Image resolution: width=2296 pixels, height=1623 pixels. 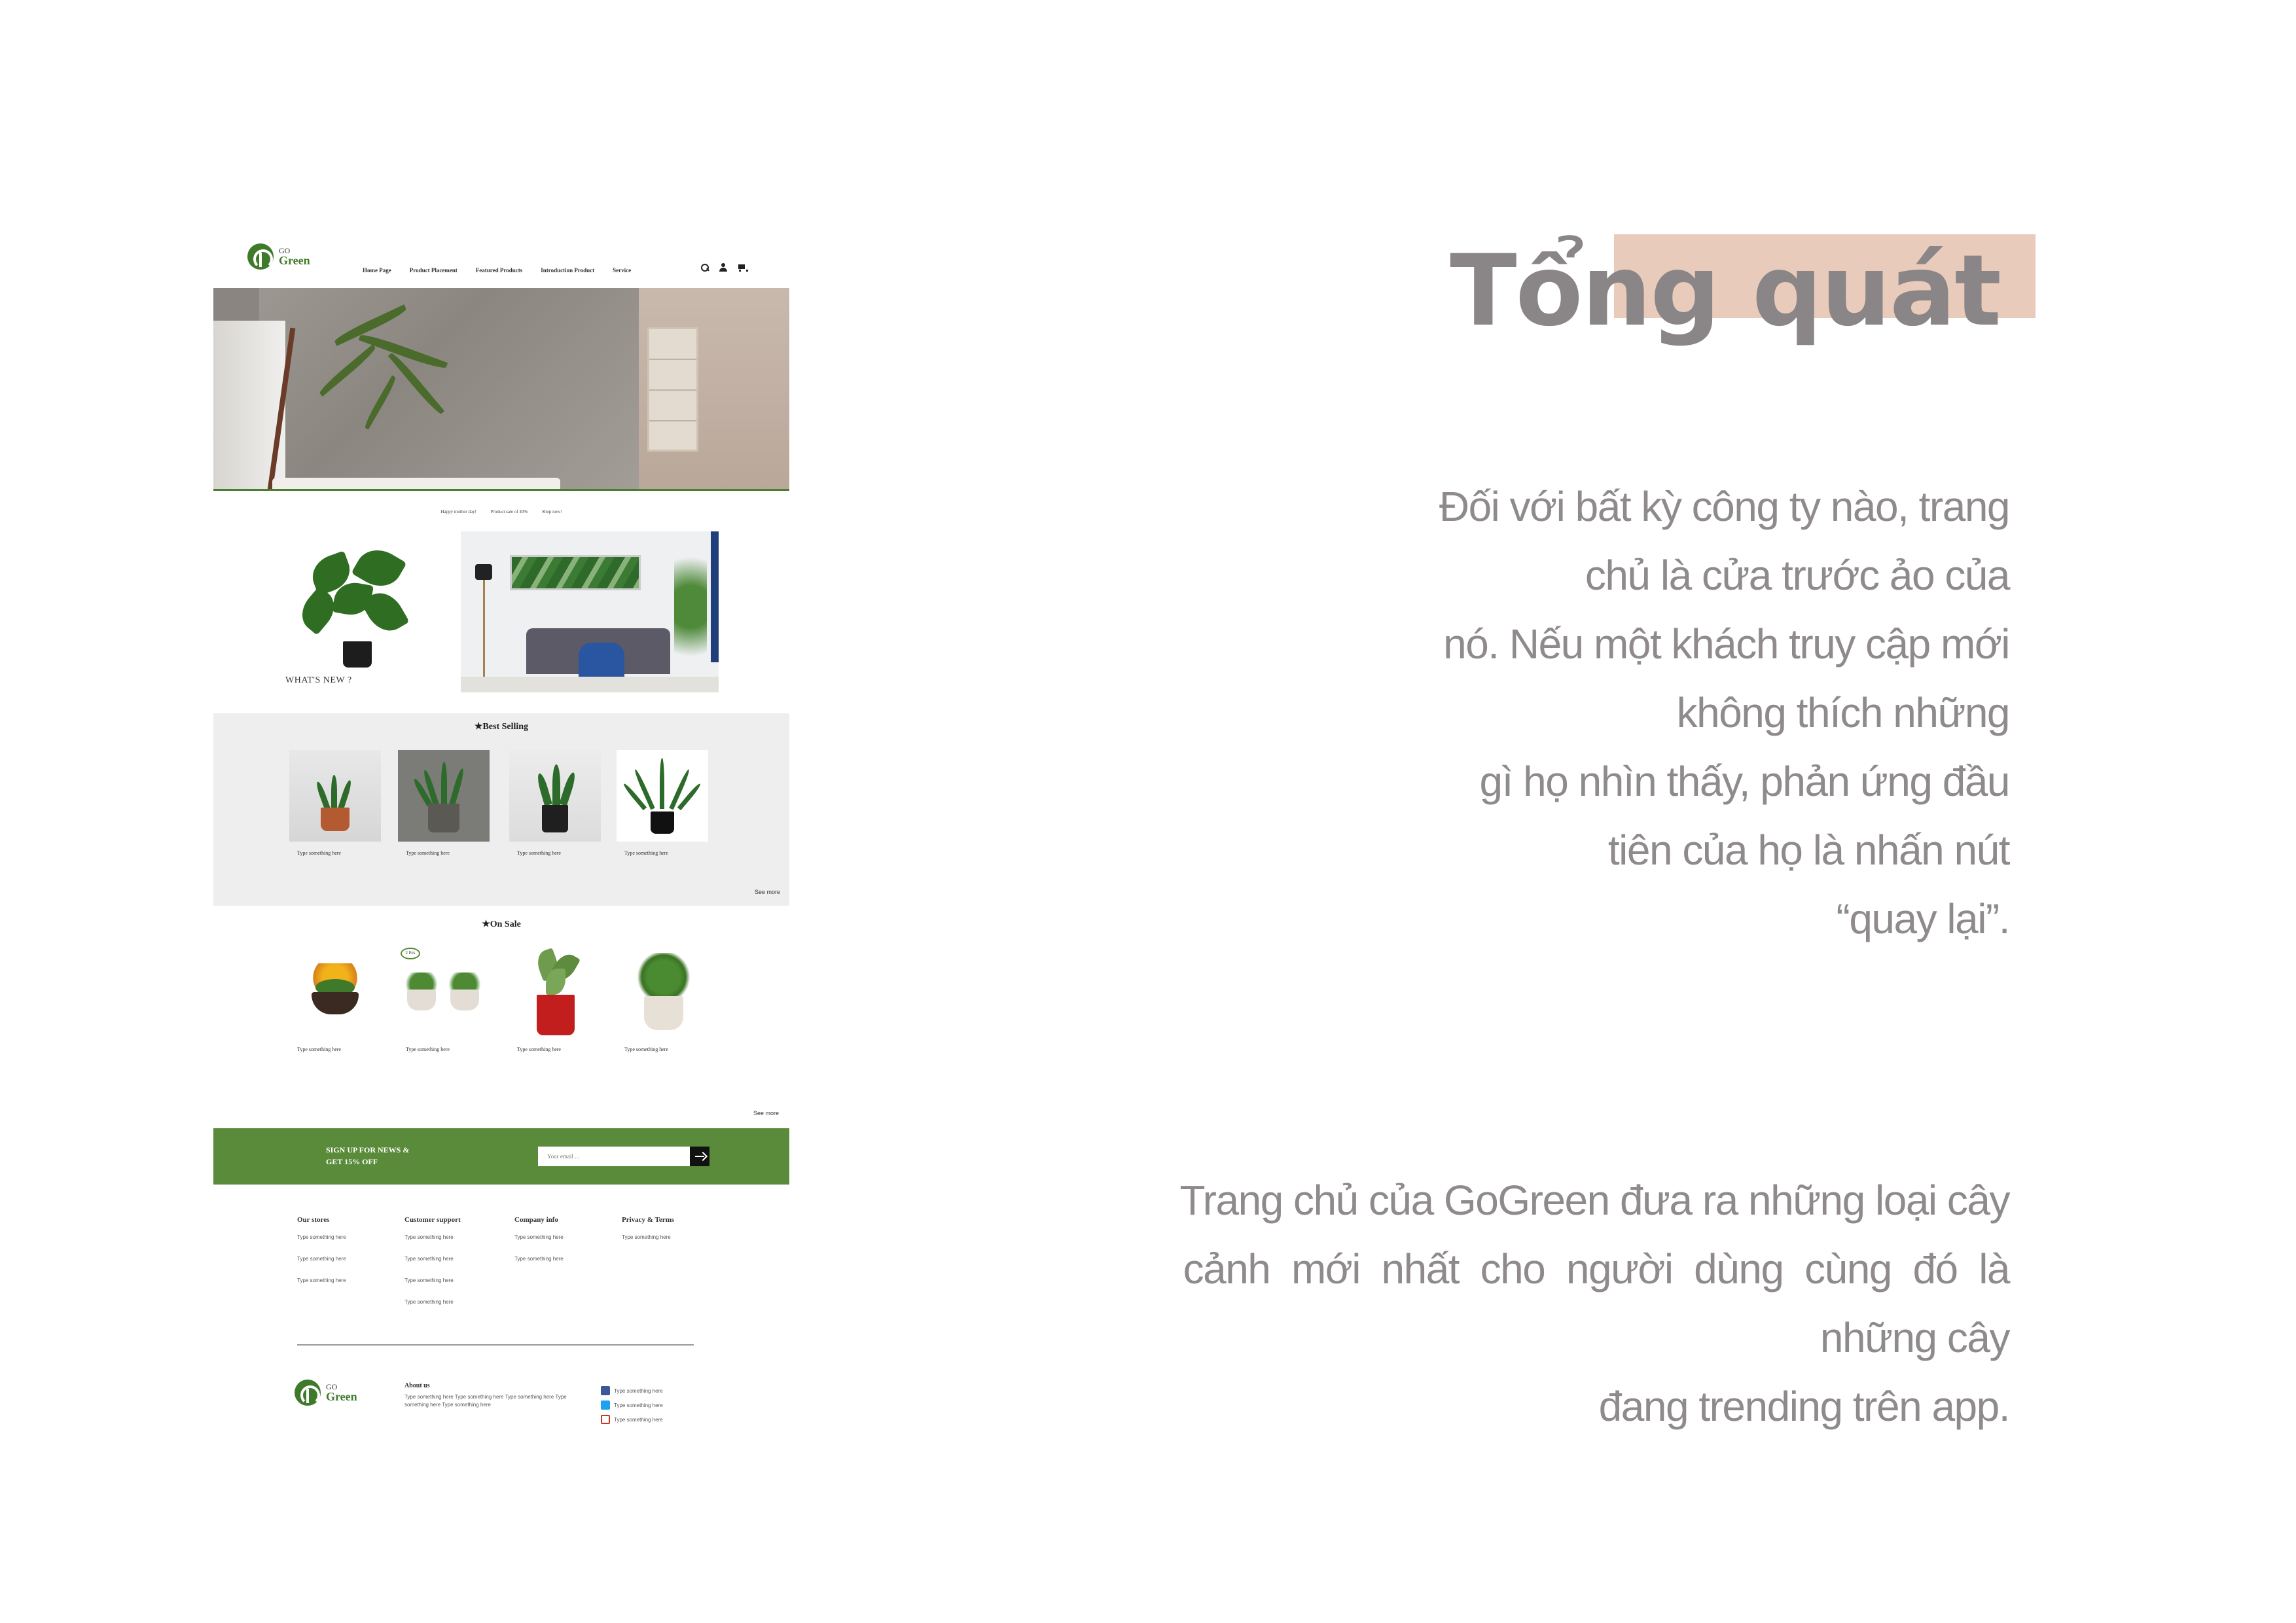 I want to click on footer-privacy-terms: Privacy & Terms Type something here, so click(x=674, y=1236).